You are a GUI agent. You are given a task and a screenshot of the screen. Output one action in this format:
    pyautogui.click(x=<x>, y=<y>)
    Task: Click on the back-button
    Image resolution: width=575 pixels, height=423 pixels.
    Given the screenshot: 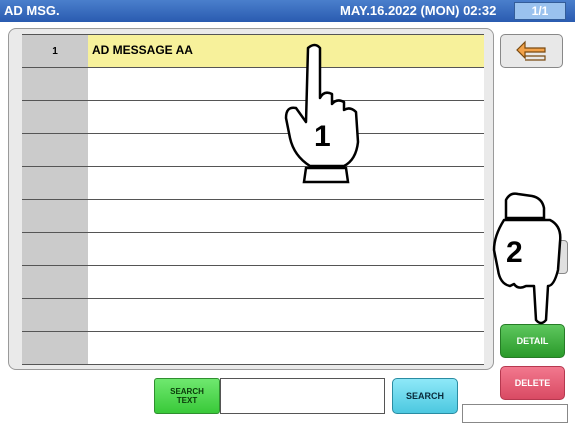 What is the action you would take?
    pyautogui.click(x=531, y=51)
    